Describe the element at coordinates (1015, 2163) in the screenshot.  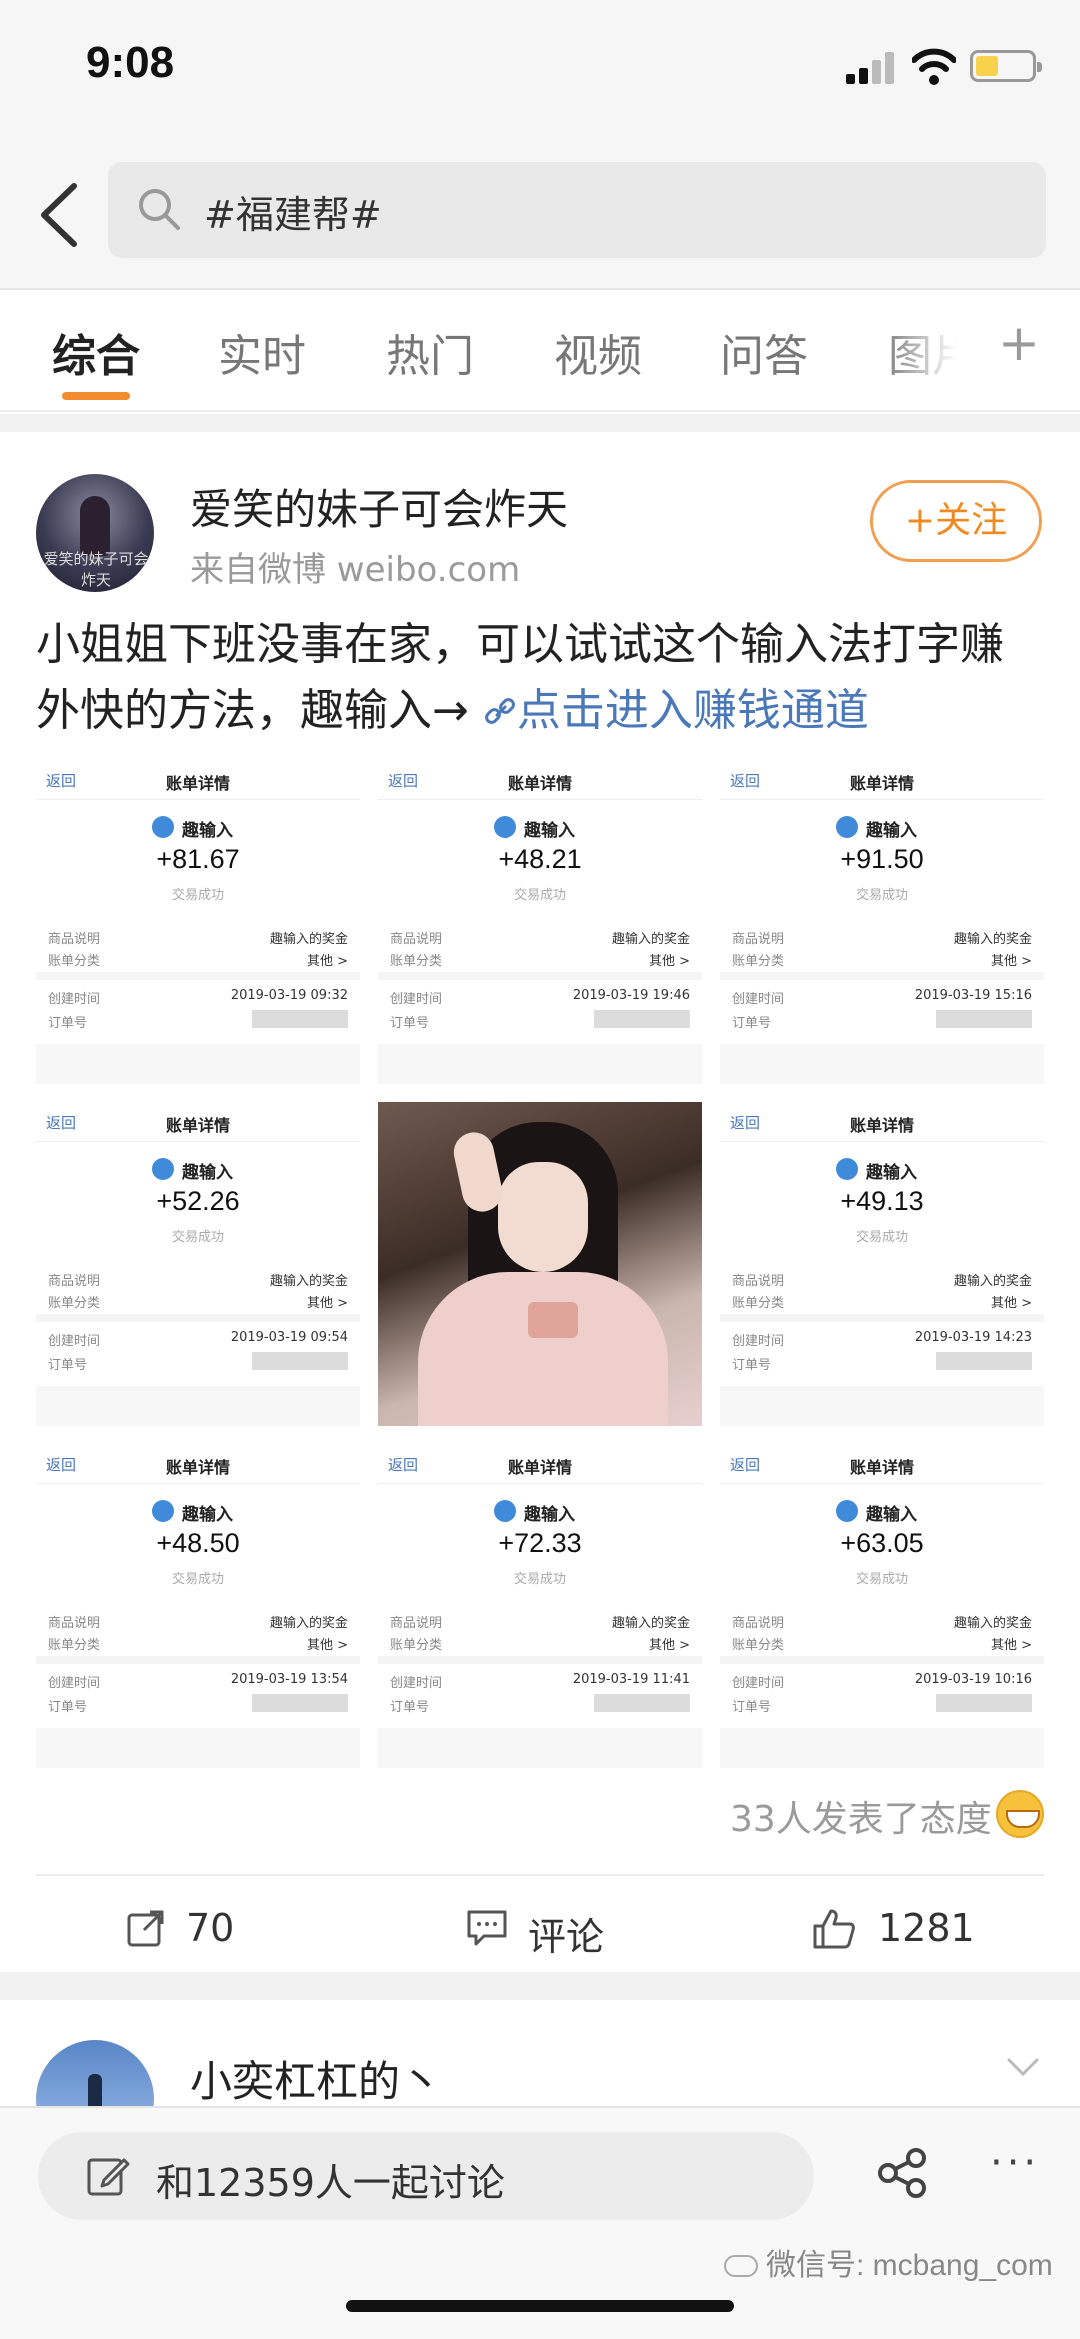
I see `more-options-icon: ···` at that location.